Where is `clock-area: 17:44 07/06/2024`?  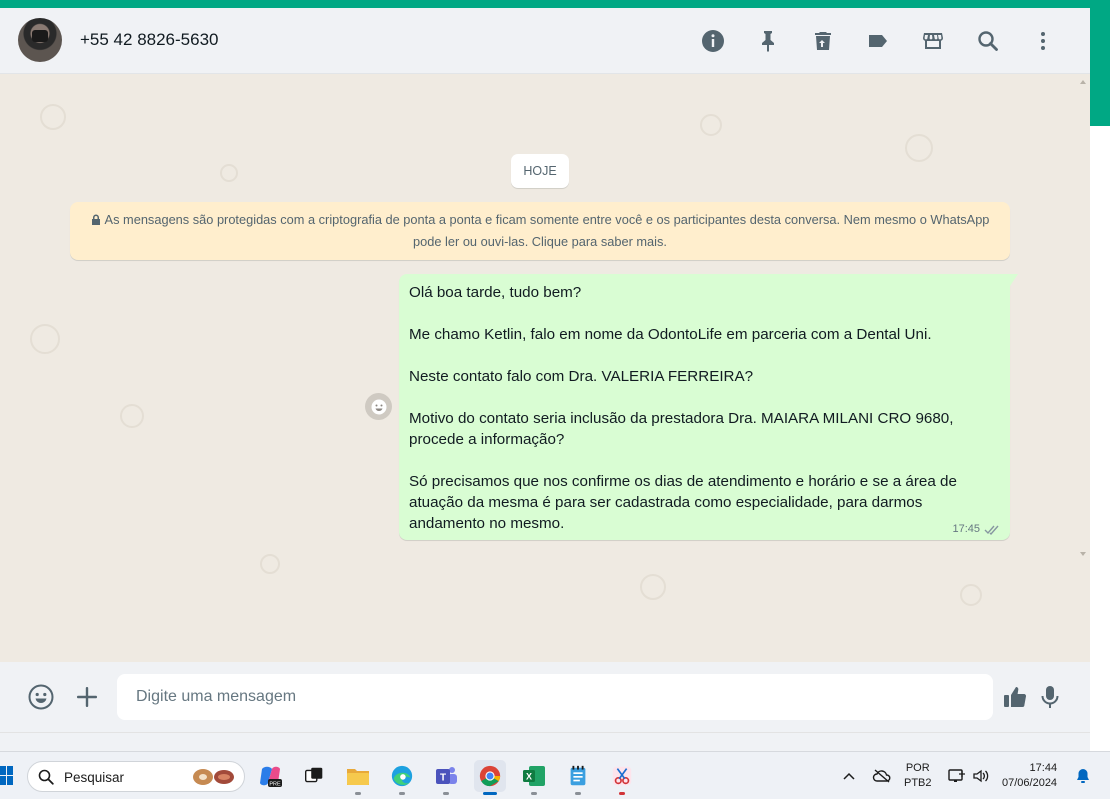 clock-area: 17:44 07/06/2024 is located at coordinates (1029, 775).